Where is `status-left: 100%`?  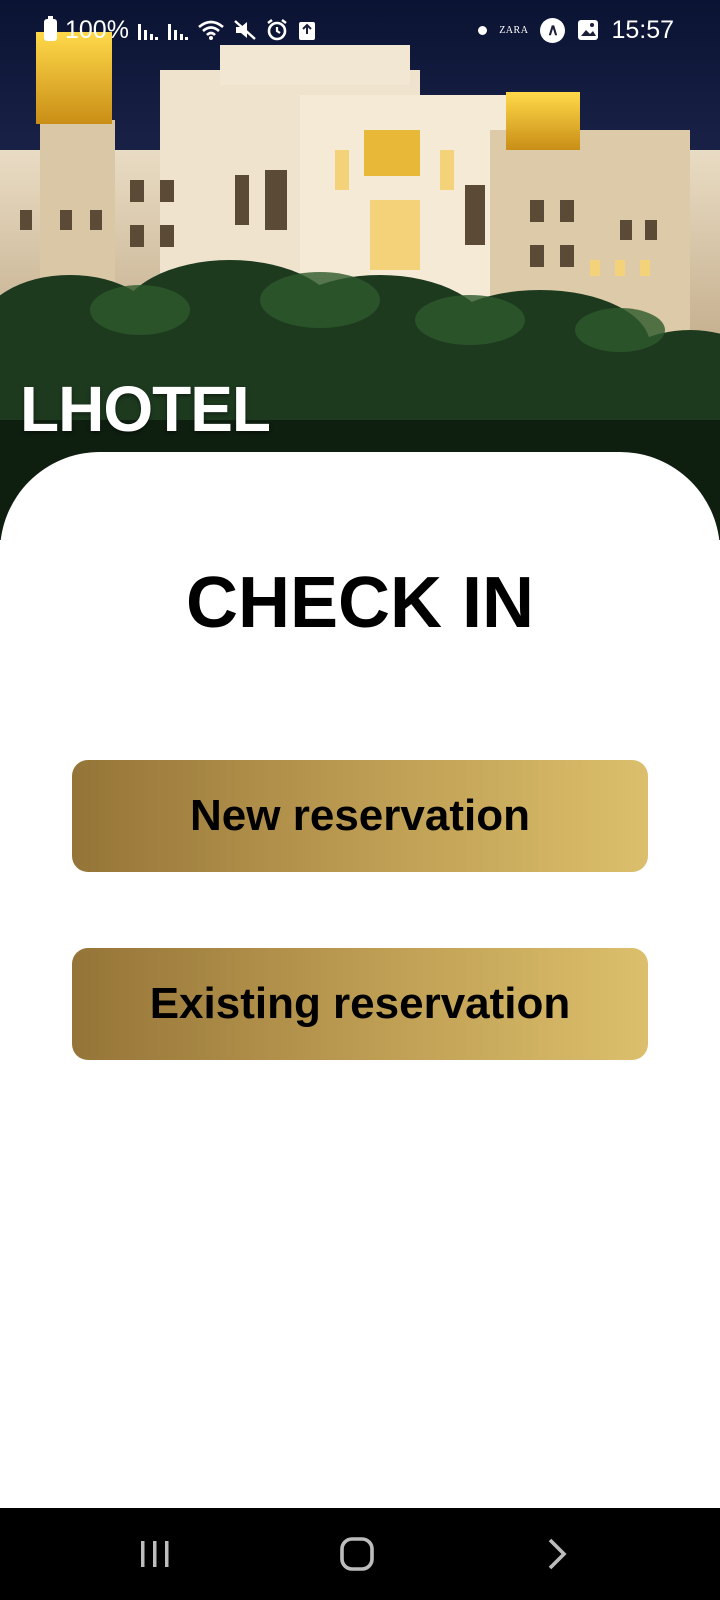 status-left: 100% is located at coordinates (180, 30).